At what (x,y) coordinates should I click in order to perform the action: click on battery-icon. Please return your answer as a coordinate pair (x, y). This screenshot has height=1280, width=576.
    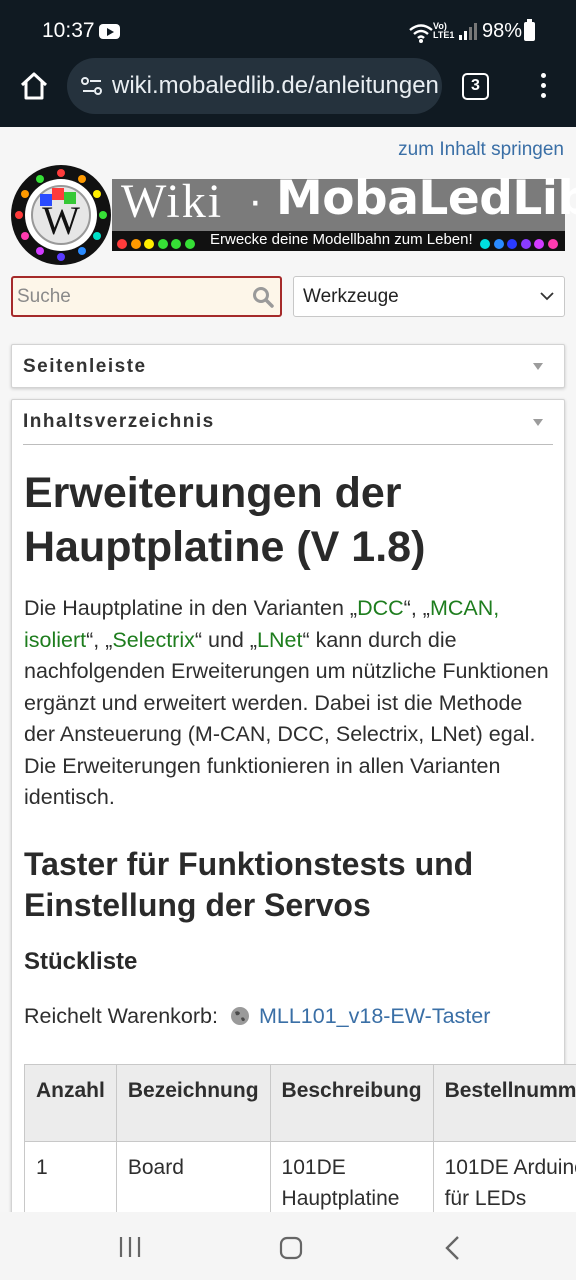
    Looking at the image, I should click on (529, 30).